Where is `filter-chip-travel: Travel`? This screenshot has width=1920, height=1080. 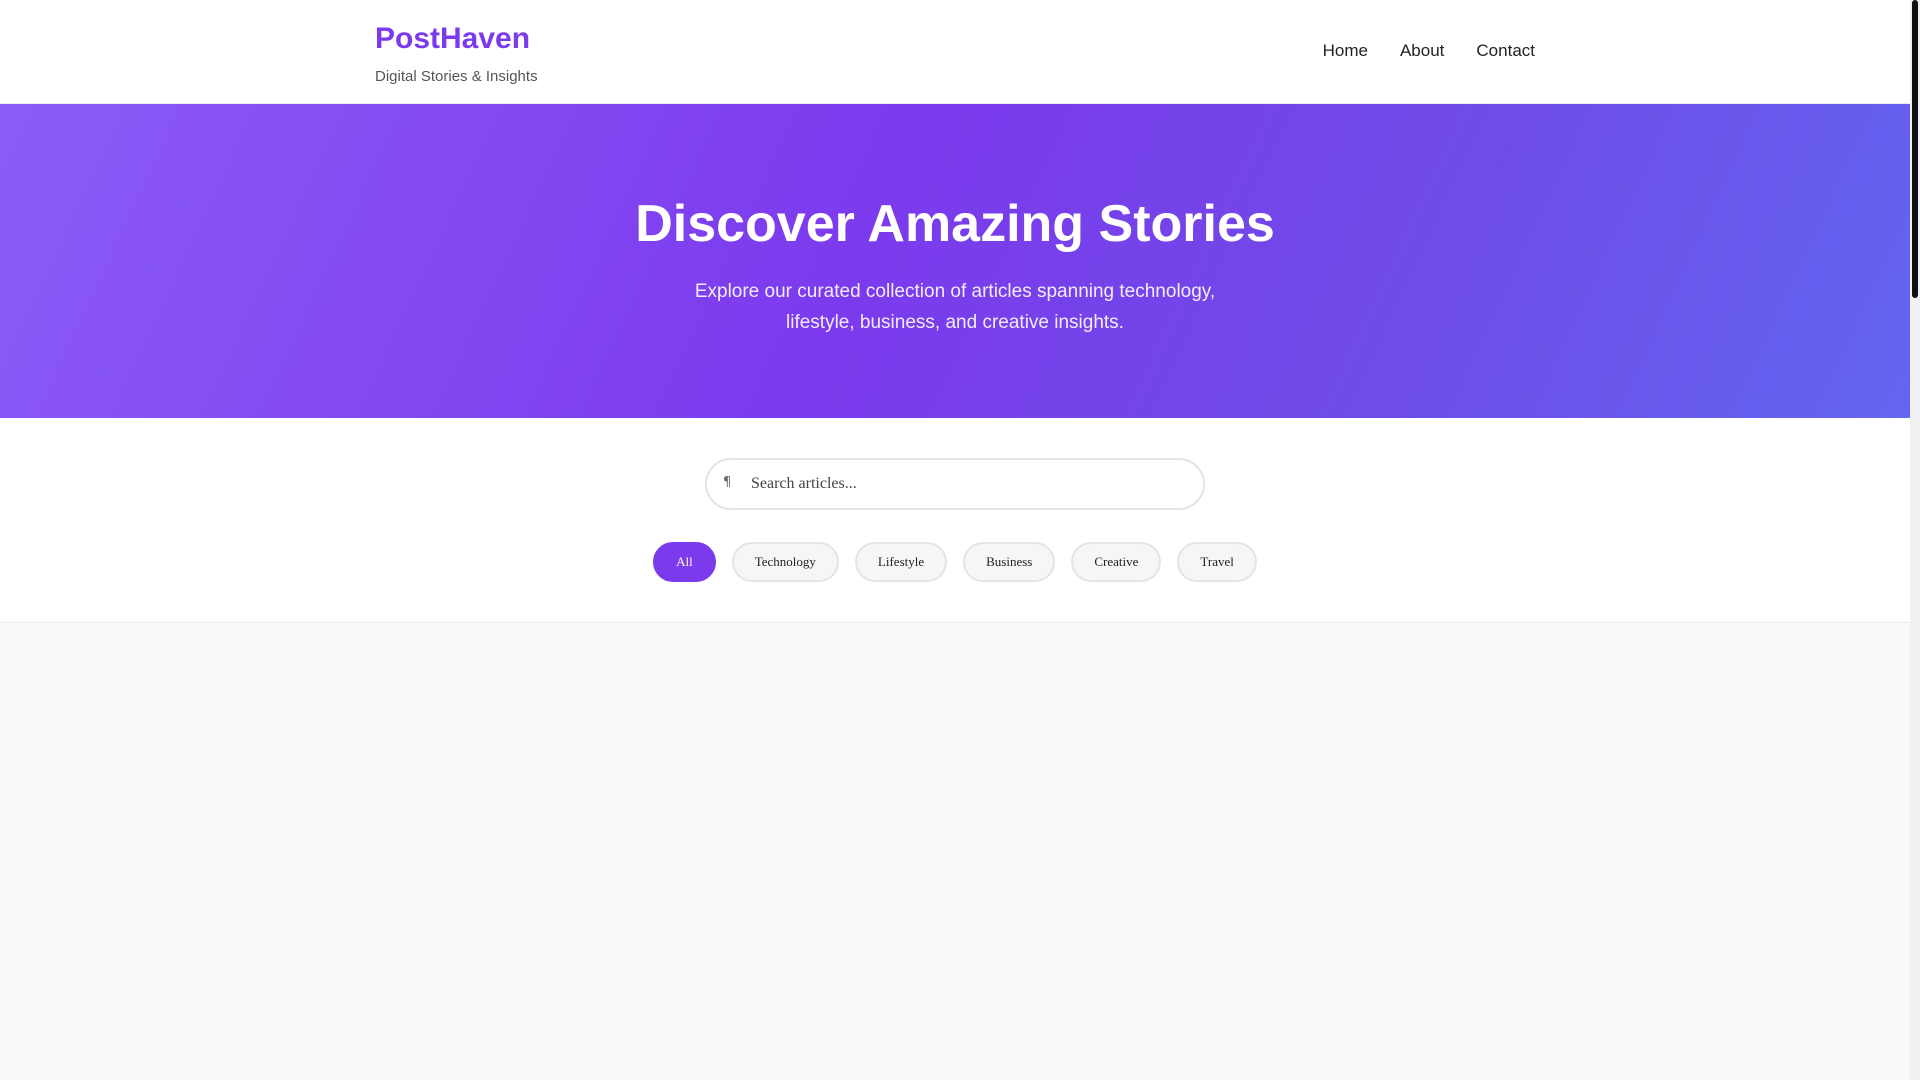 filter-chip-travel: Travel is located at coordinates (1217, 562).